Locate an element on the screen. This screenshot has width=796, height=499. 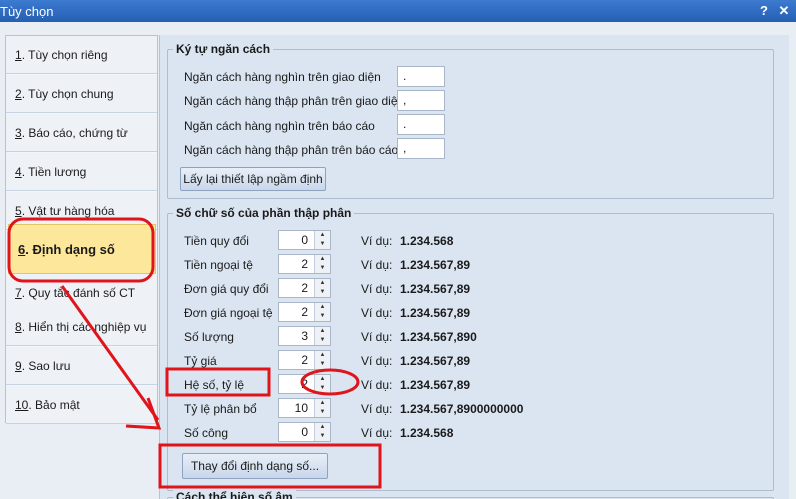
sep-label-thousand-ui: Ngăn cách hàng nghìn trên giao diện is located at coordinates (282, 77).